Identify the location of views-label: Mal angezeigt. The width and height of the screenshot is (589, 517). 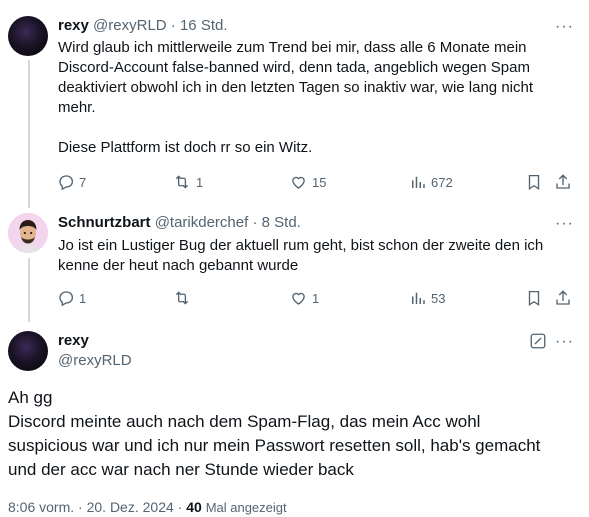
(246, 507).